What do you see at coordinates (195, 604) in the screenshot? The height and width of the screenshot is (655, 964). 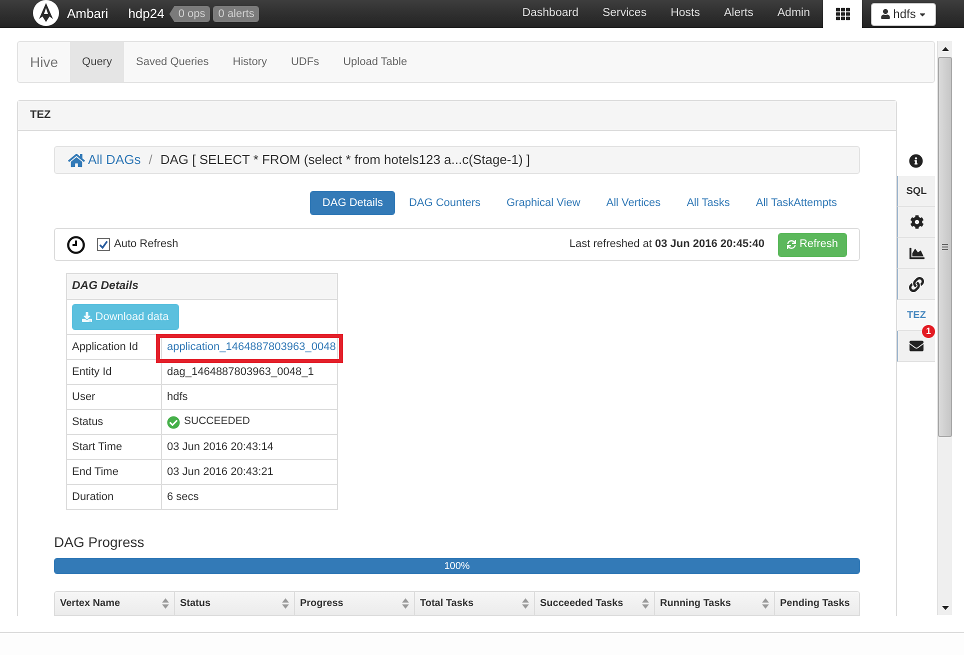 I see `column-title: Status` at bounding box center [195, 604].